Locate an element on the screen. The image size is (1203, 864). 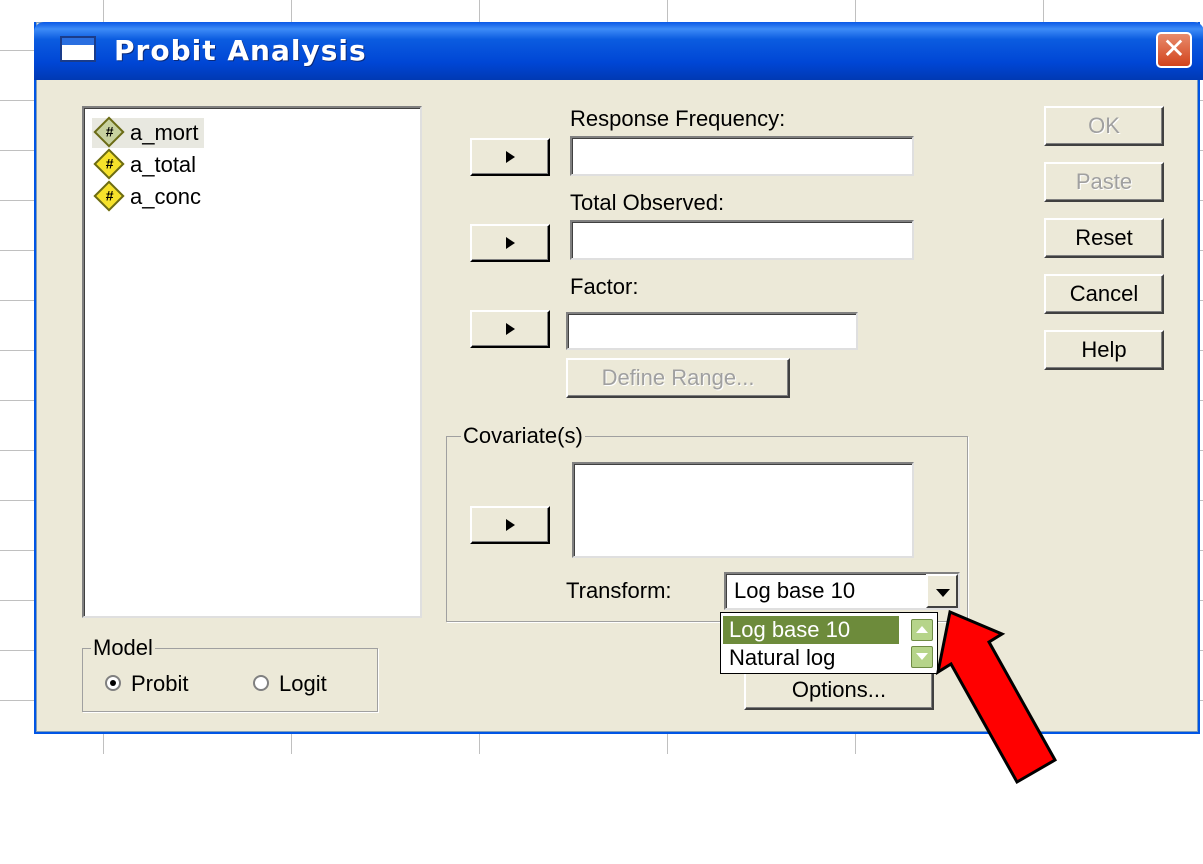
move-to-total-observed-button is located at coordinates (510, 243).